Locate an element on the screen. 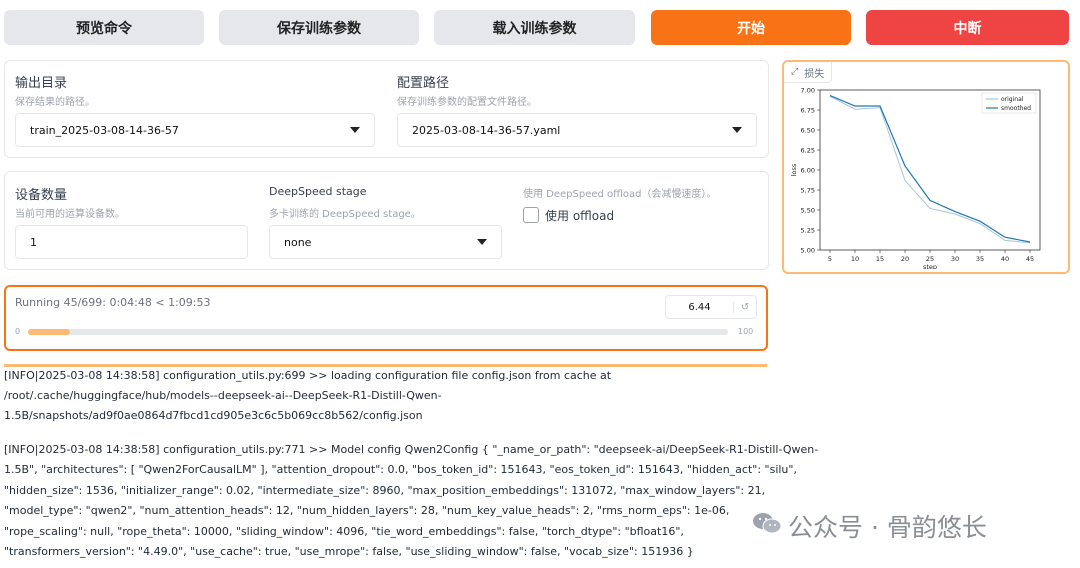  x-axis-label: step is located at coordinates (930, 266).